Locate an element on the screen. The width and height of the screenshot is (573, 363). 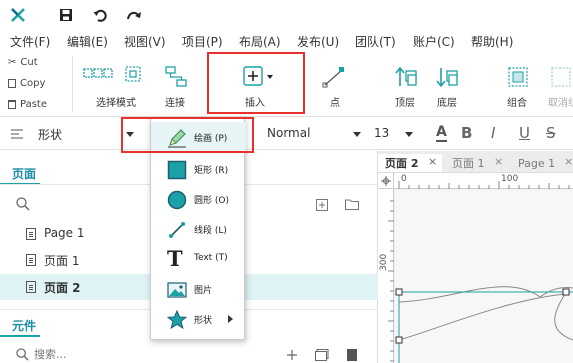
select-mode-icon is located at coordinates (98, 73).